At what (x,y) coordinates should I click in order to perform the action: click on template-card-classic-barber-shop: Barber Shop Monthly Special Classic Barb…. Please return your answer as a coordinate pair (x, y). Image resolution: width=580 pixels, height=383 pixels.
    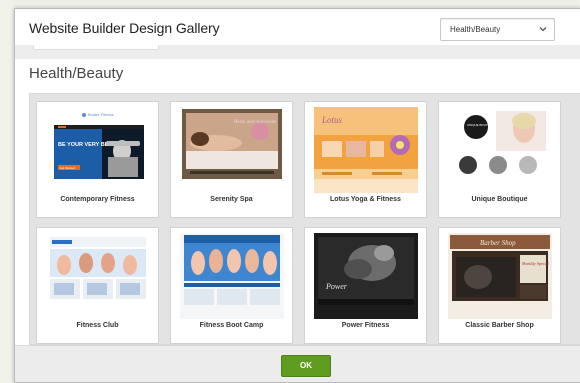
    Looking at the image, I should click on (499, 285).